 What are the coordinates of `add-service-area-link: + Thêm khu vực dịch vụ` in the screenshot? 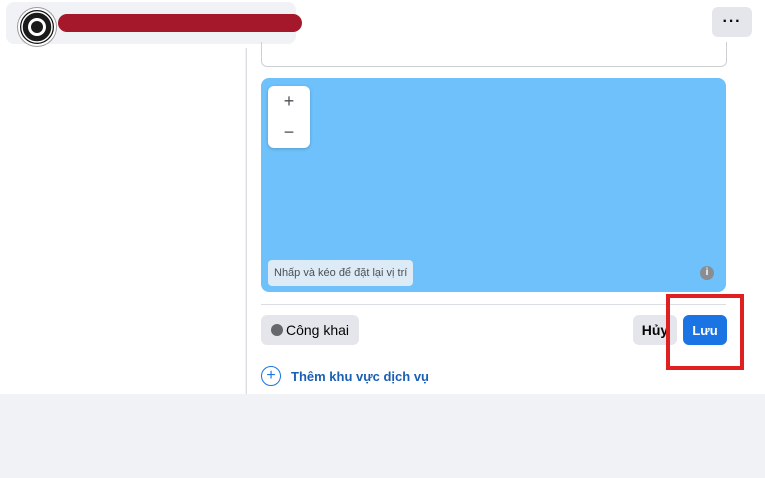 It's located at (345, 376).